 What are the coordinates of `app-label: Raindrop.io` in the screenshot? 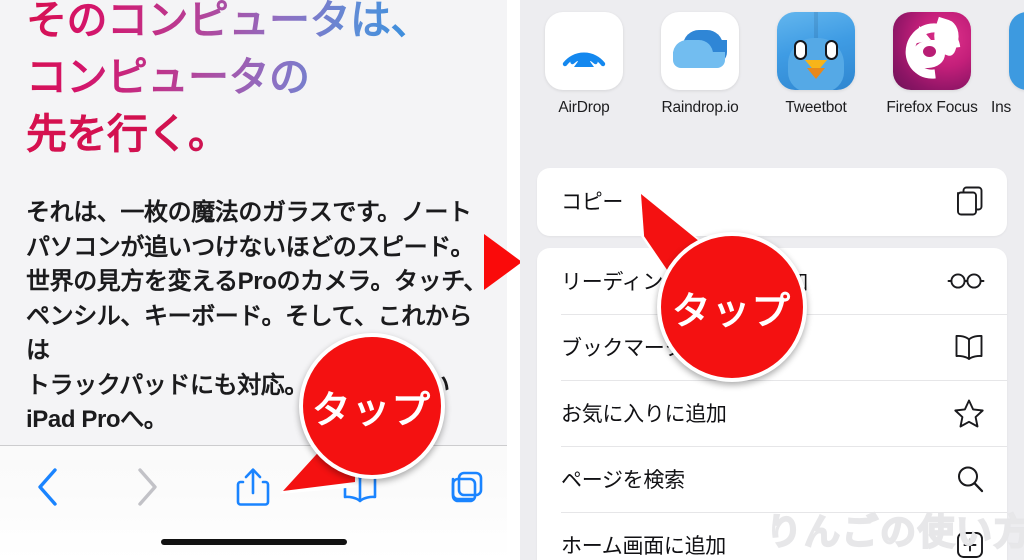 It's located at (700, 107).